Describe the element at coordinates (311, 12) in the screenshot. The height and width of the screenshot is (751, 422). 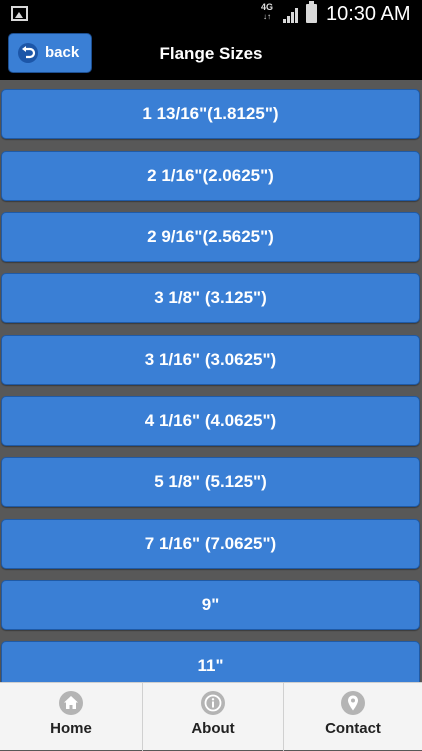
I see `battery-icon` at that location.